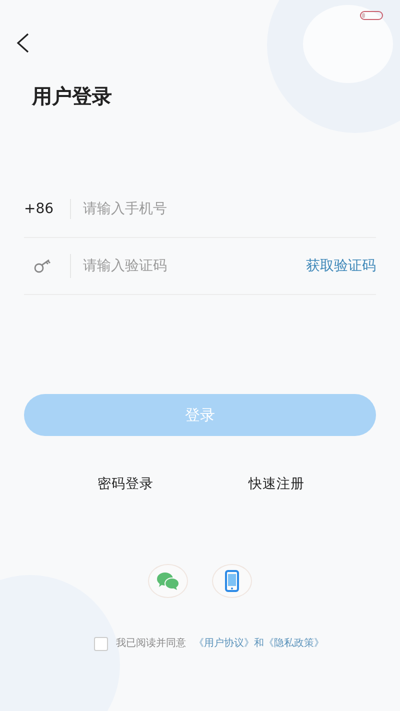  Describe the element at coordinates (188, 266) in the screenshot. I see `code-input-field: 请输入验证码` at that location.